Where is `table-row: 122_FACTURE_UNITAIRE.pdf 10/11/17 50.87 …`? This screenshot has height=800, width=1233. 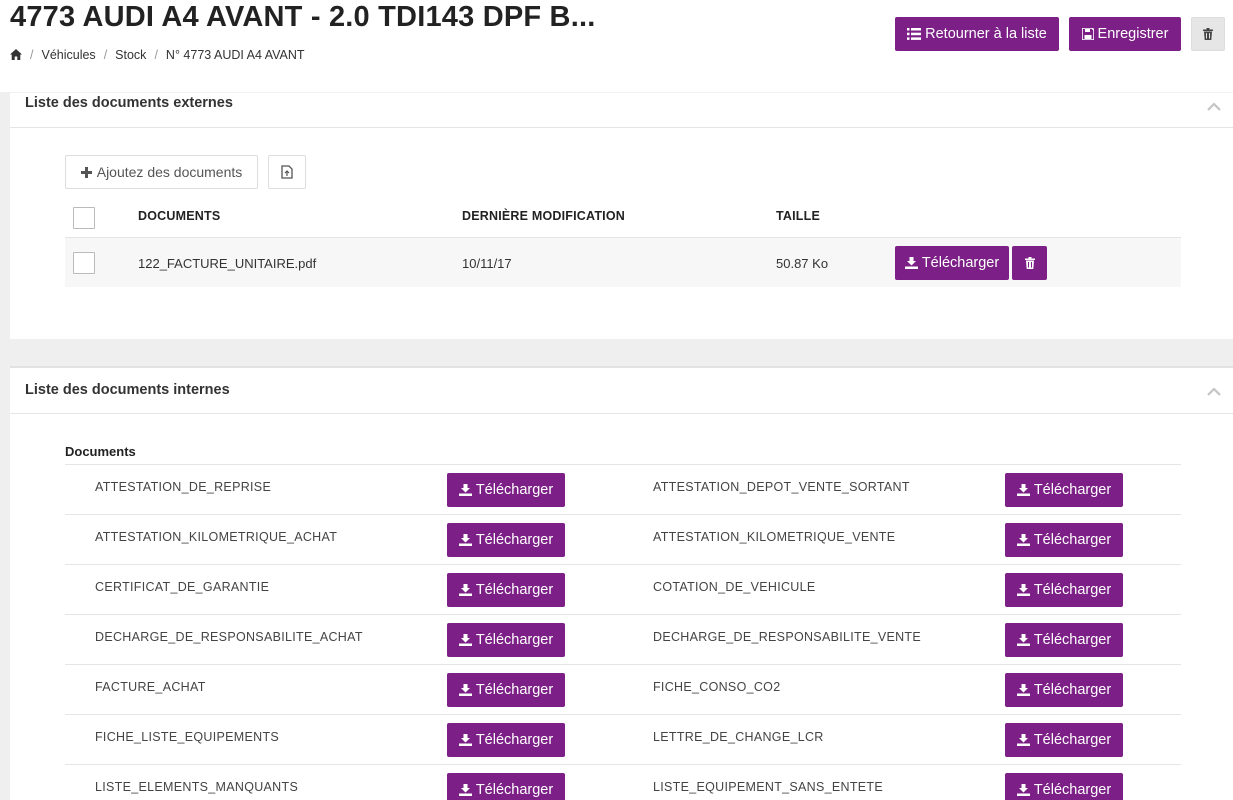 table-row: 122_FACTURE_UNITAIRE.pdf 10/11/17 50.87 … is located at coordinates (623, 262).